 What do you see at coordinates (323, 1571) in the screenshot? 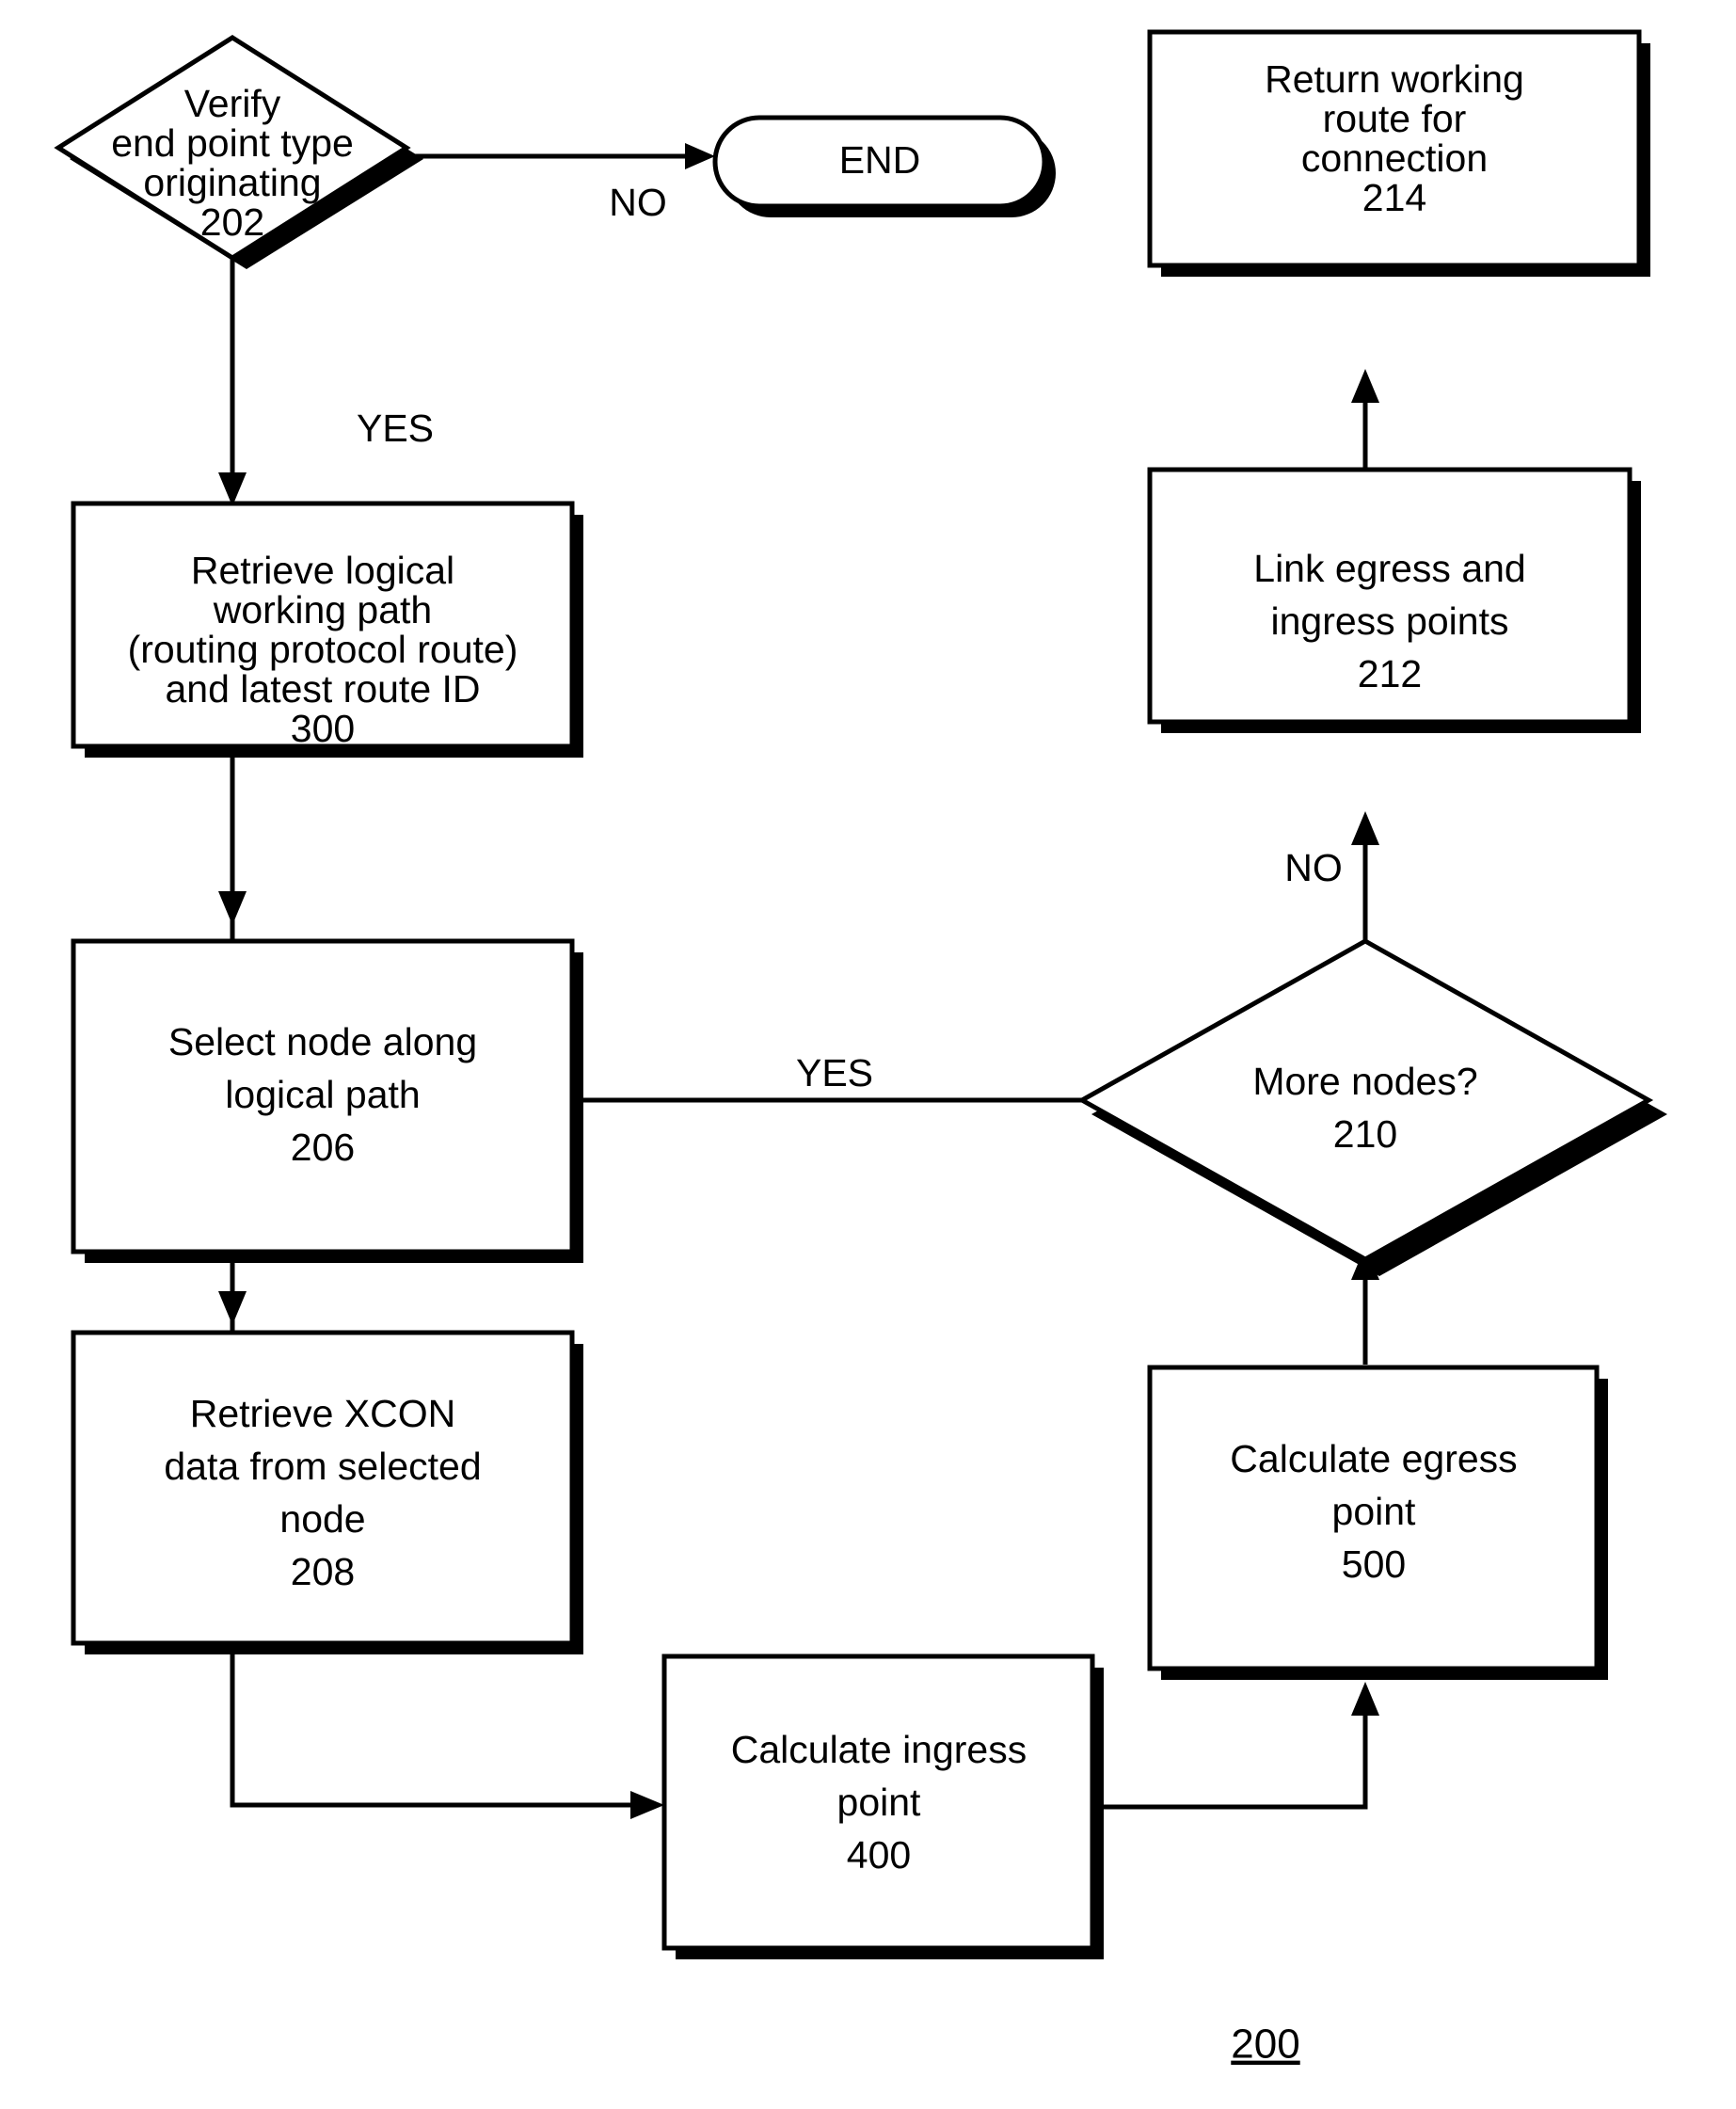
I see `node-xcon-line-3: 208` at bounding box center [323, 1571].